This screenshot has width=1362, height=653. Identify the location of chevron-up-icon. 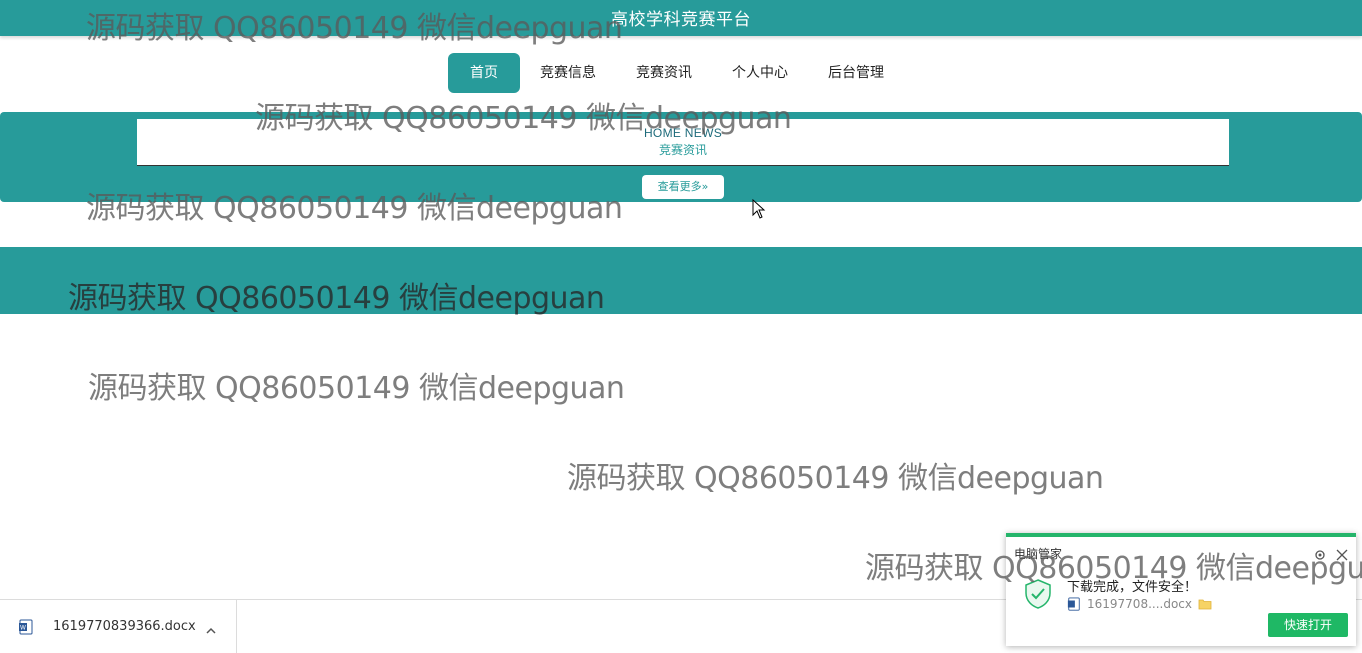
(211, 630).